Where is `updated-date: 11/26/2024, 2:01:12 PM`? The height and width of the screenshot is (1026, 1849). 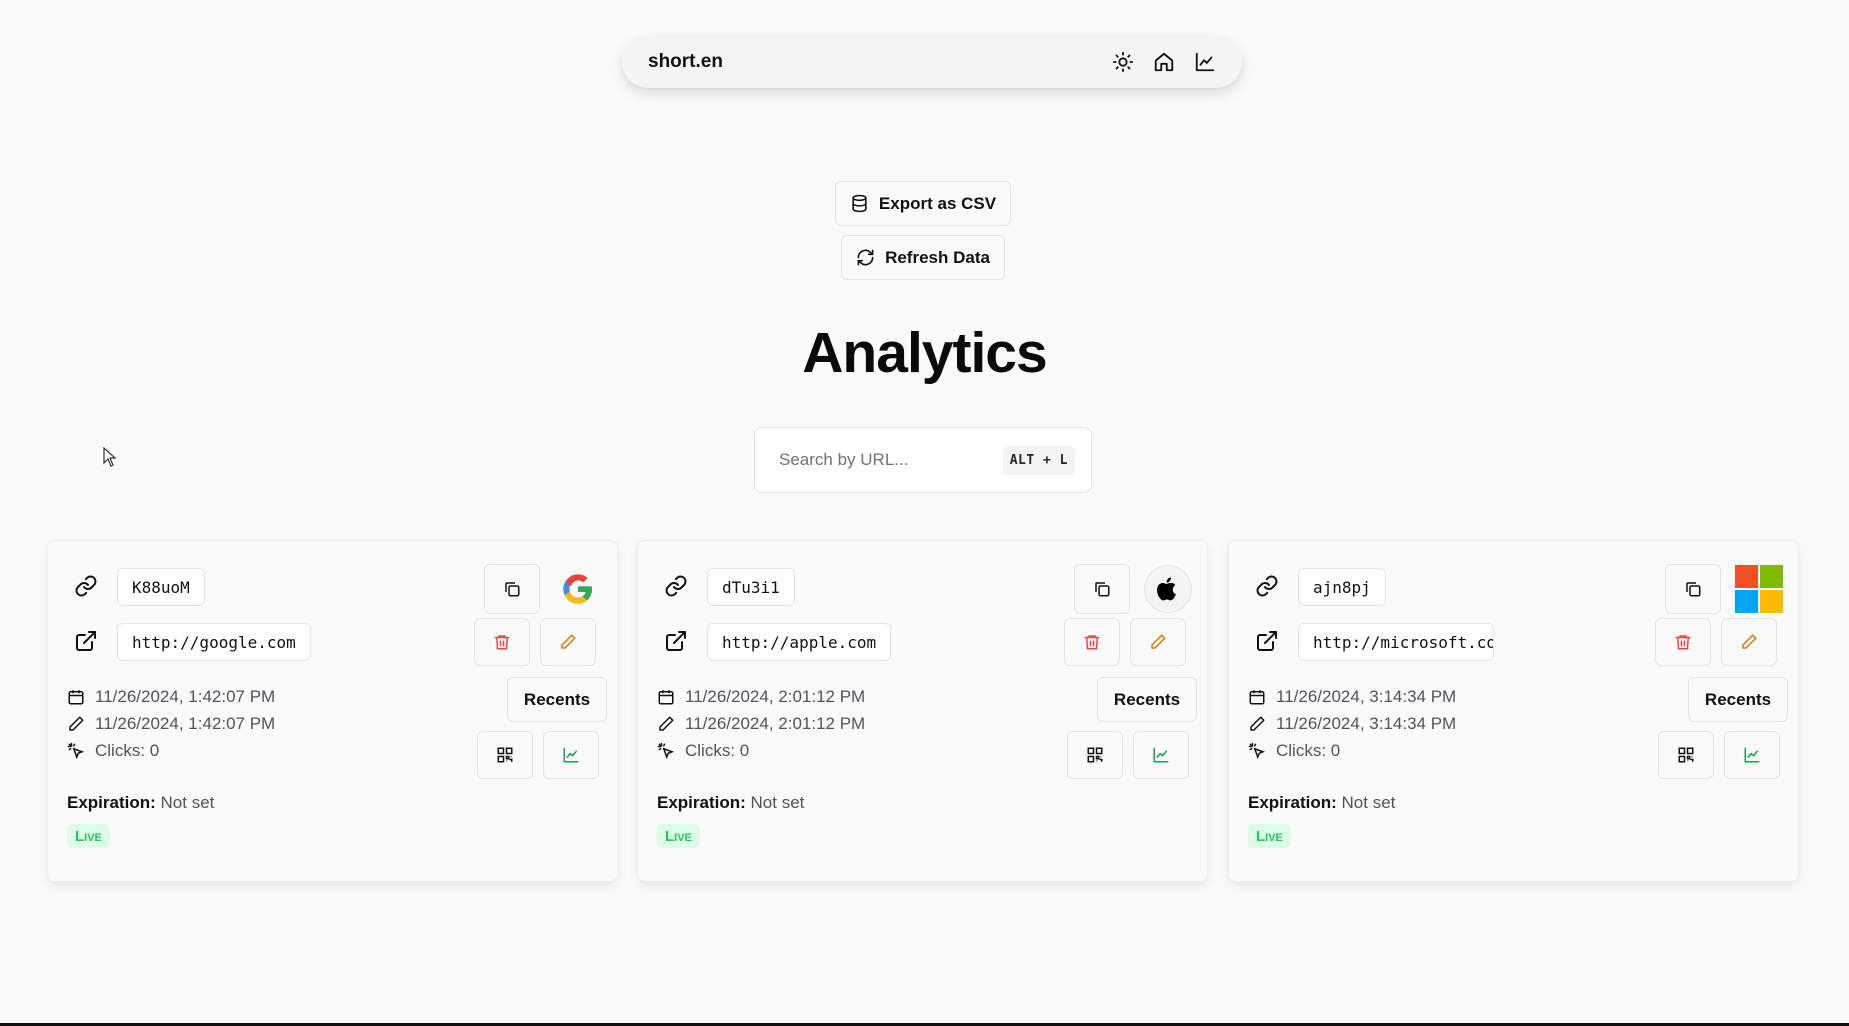
updated-date: 11/26/2024, 2:01:12 PM is located at coordinates (761, 724).